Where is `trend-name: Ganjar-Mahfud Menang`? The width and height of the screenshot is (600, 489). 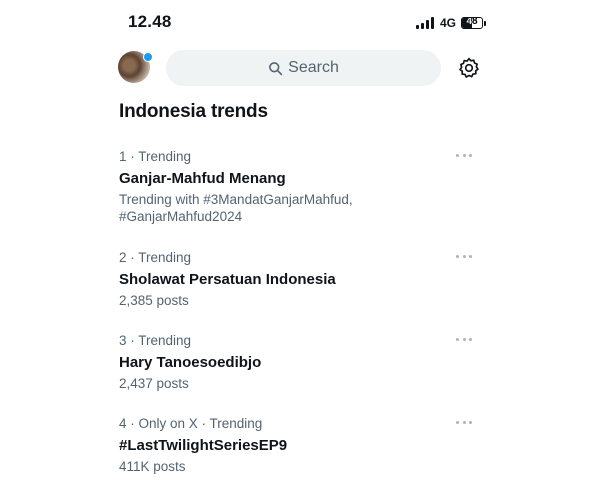
trend-name: Ganjar-Mahfud Menang is located at coordinates (202, 178).